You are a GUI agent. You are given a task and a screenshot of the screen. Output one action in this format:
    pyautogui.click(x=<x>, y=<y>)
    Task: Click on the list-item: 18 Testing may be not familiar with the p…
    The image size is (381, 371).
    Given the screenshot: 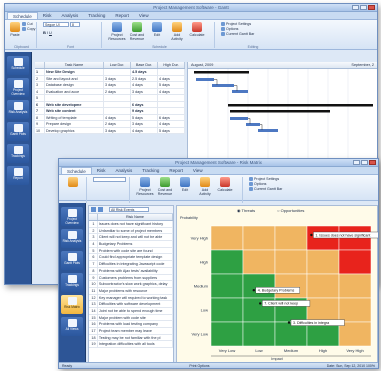 What is the action you would take?
    pyautogui.click(x=131, y=338)
    